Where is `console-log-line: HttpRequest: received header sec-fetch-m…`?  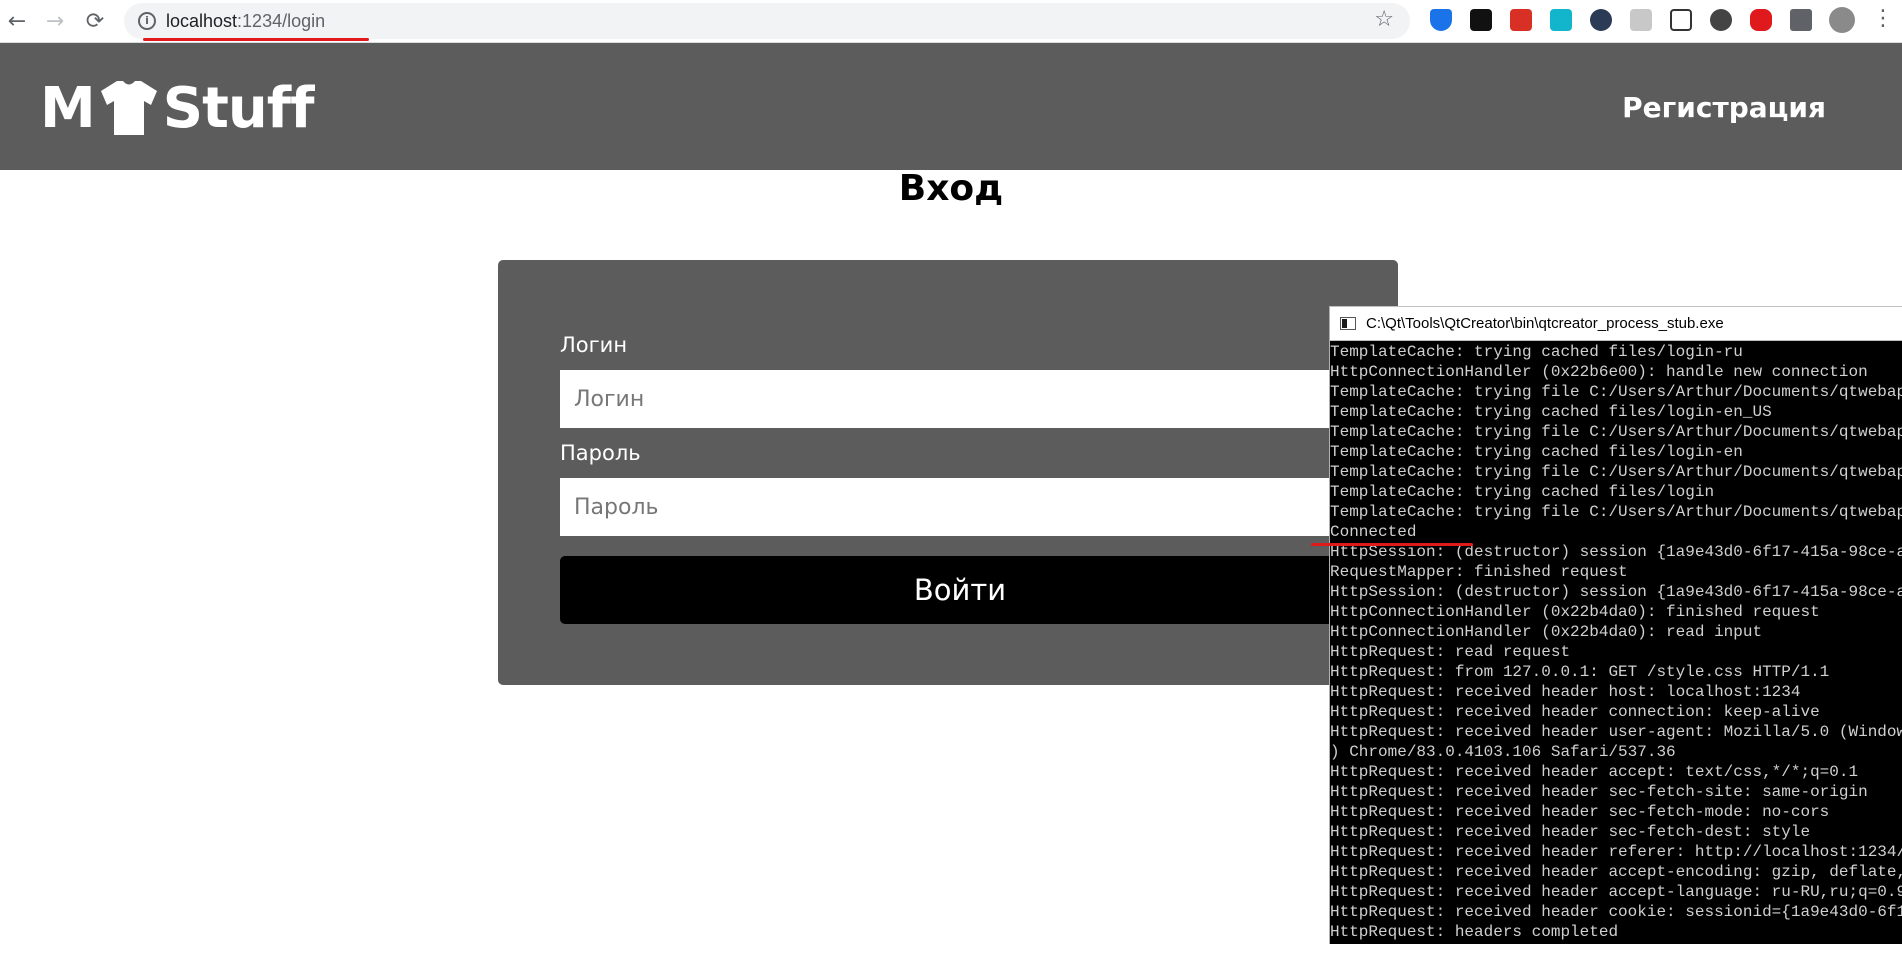
console-log-line: HttpRequest: received header sec-fetch-m… is located at coordinates (1580, 812).